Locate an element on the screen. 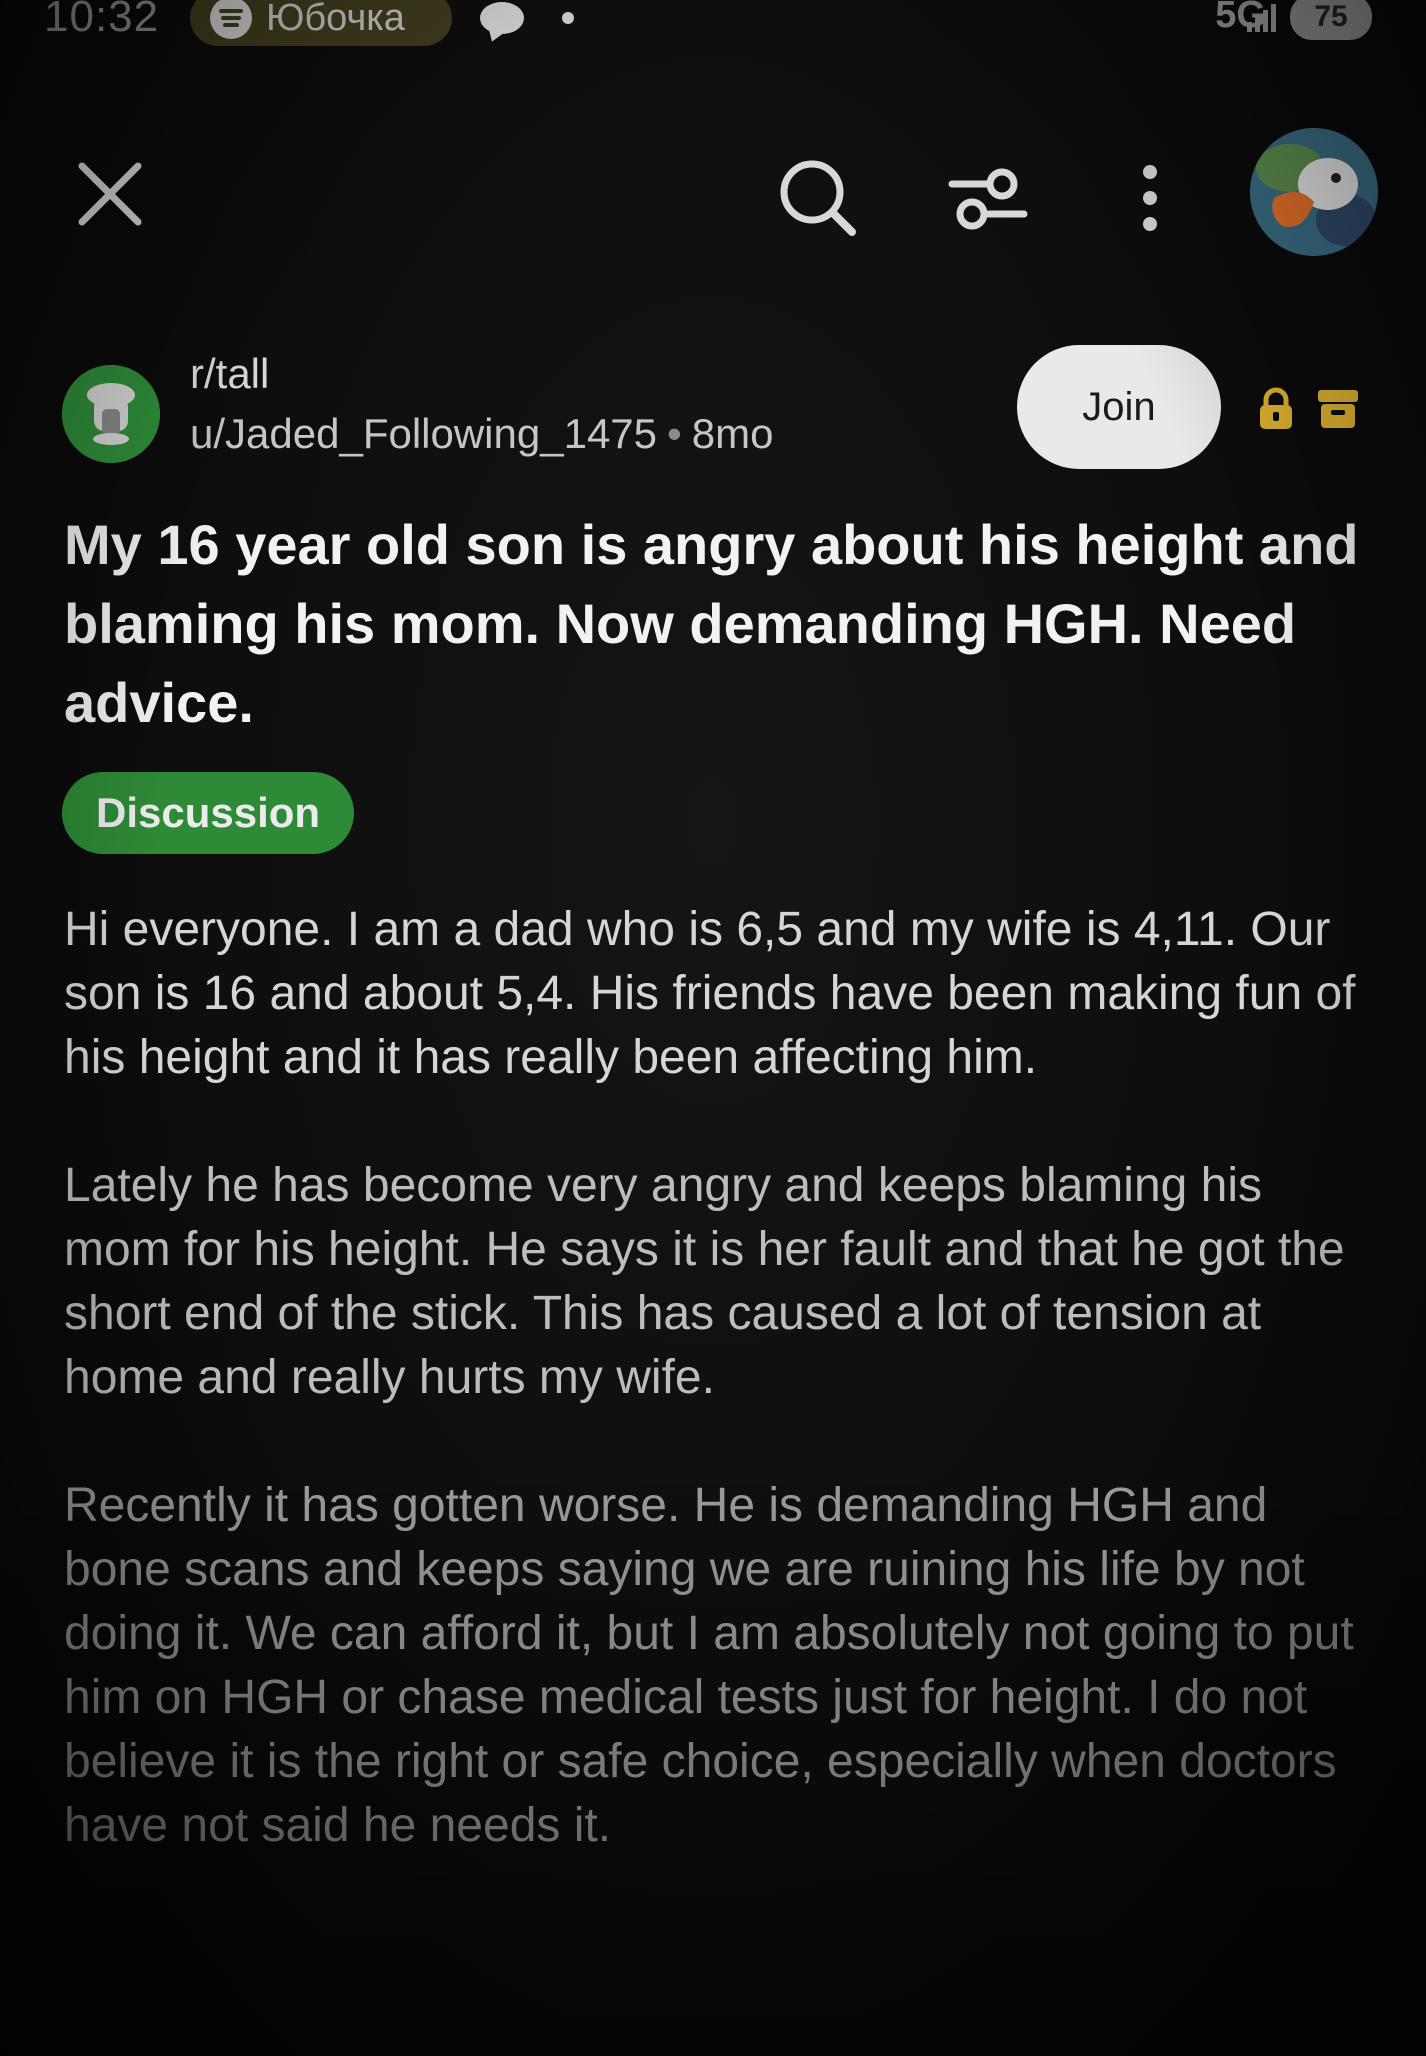 The image size is (1426, 2056). more-vertical-icon is located at coordinates (1150, 198).